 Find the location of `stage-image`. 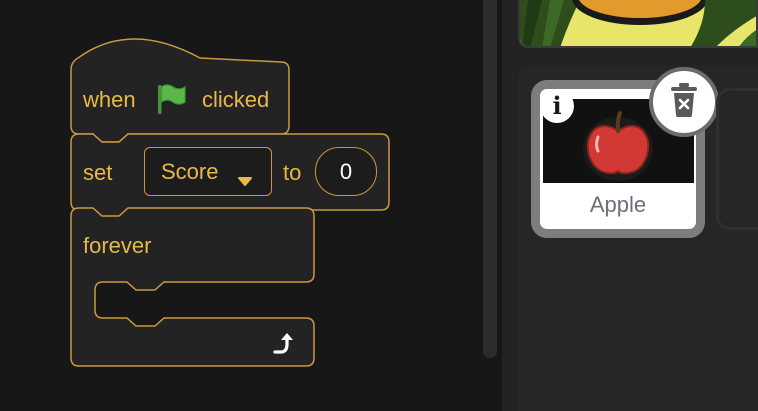

stage-image is located at coordinates (638, 23).